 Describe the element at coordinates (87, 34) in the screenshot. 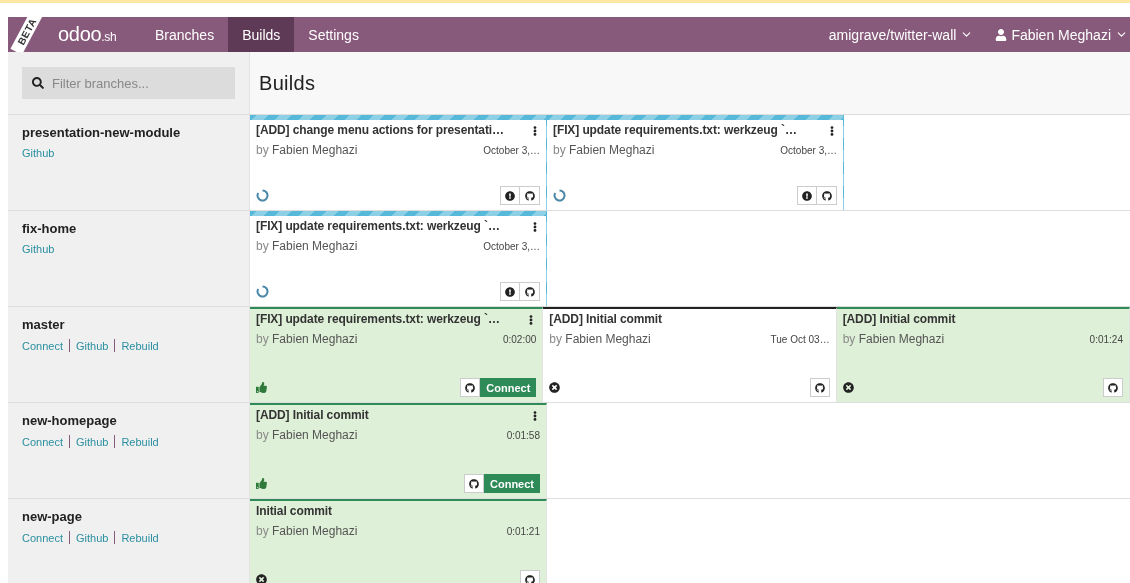

I see `logo: odoo.sh` at that location.